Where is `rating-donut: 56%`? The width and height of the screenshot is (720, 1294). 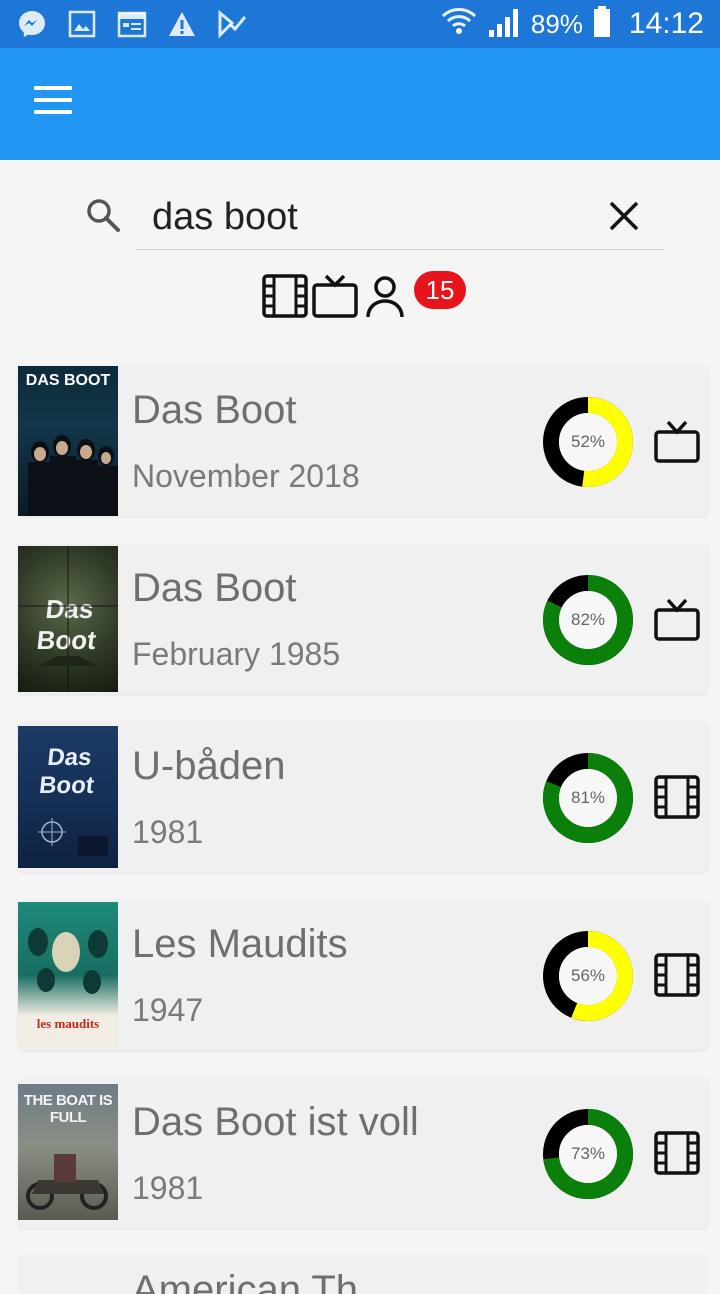 rating-donut: 56% is located at coordinates (588, 976).